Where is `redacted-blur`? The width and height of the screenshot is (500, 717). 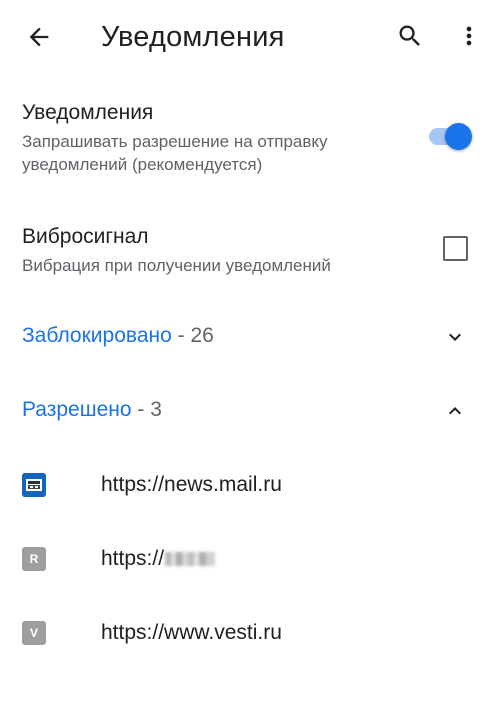
redacted-blur is located at coordinates (190, 559).